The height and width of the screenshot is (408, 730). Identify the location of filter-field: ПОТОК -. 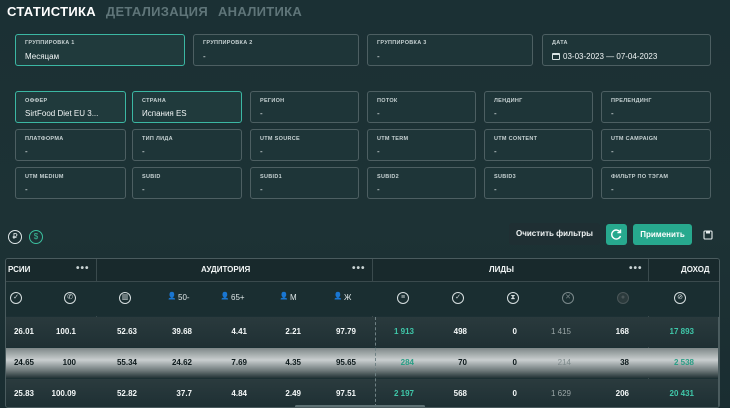
(421, 107).